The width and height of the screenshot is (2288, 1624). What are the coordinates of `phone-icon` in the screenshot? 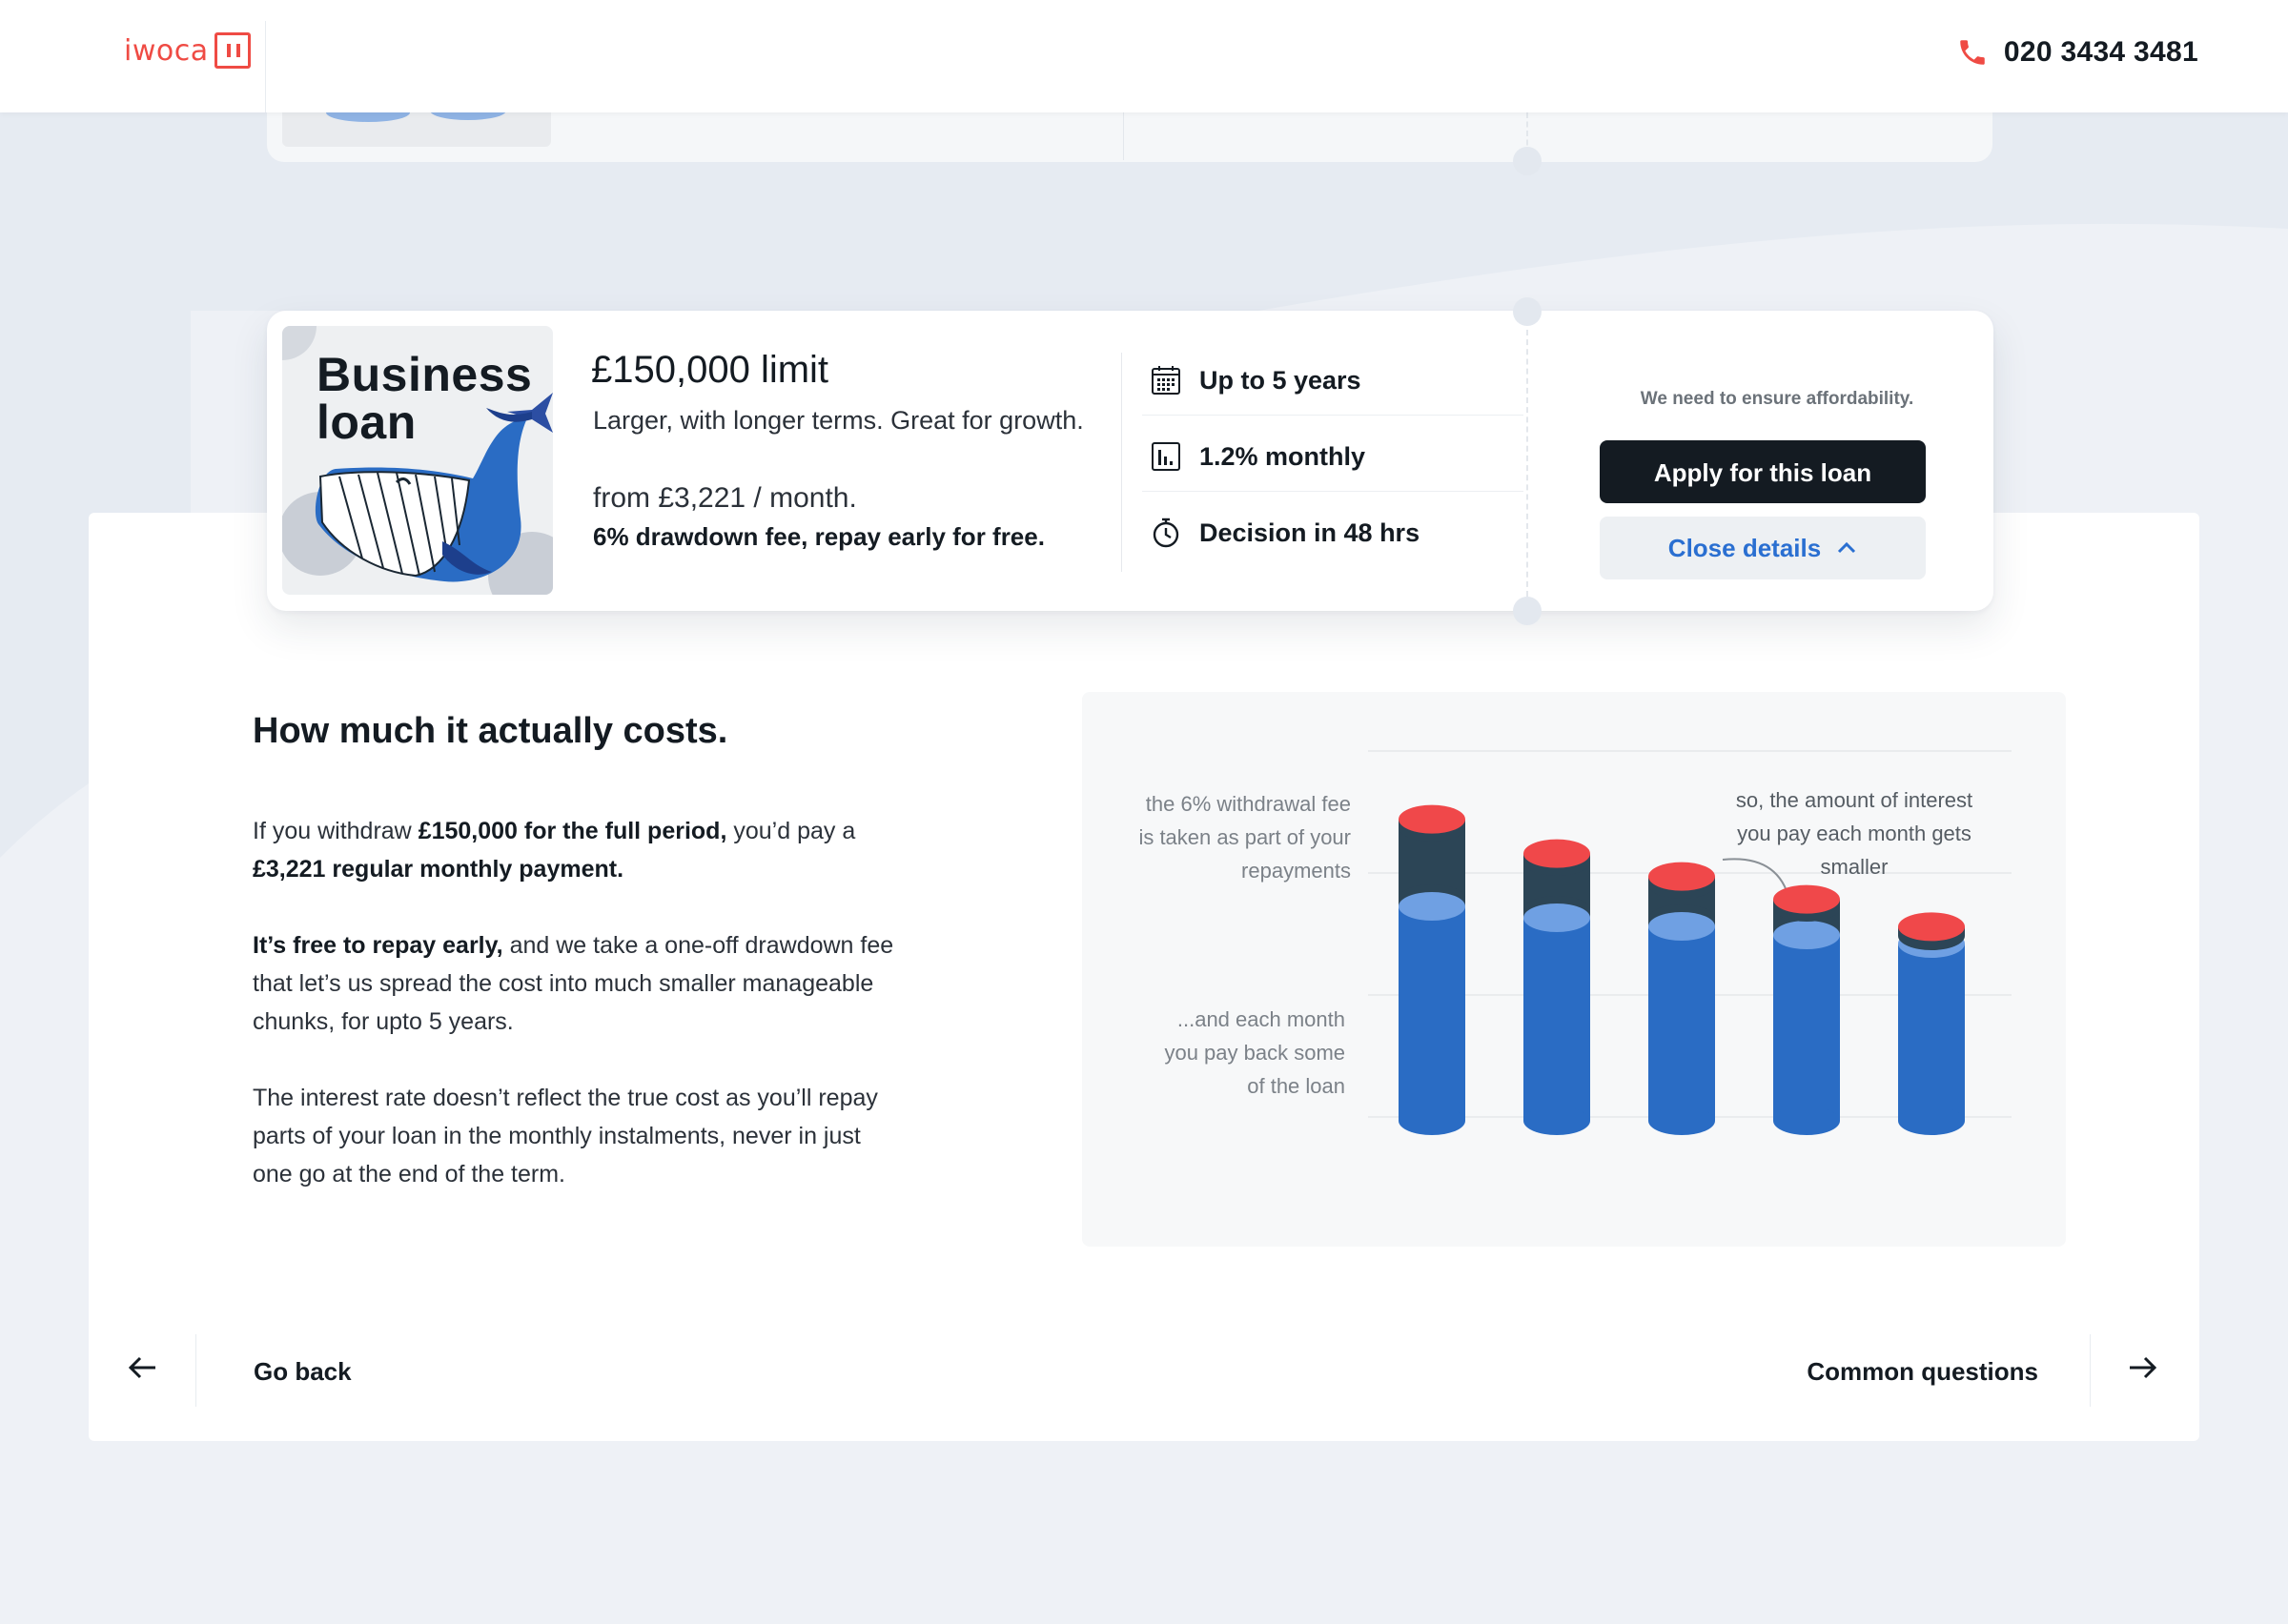 It's located at (1973, 52).